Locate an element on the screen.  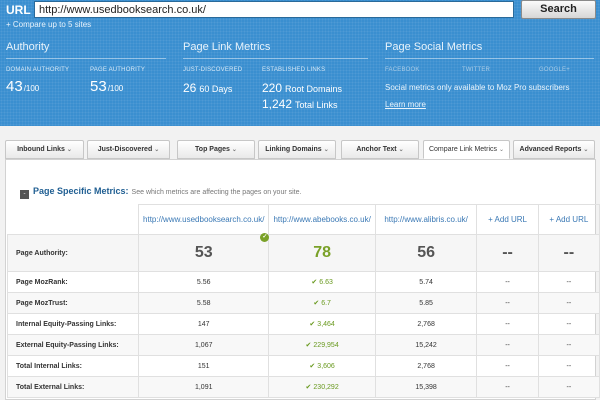
page-link-metrics-title: Page Link Metrics is located at coordinates (227, 47).